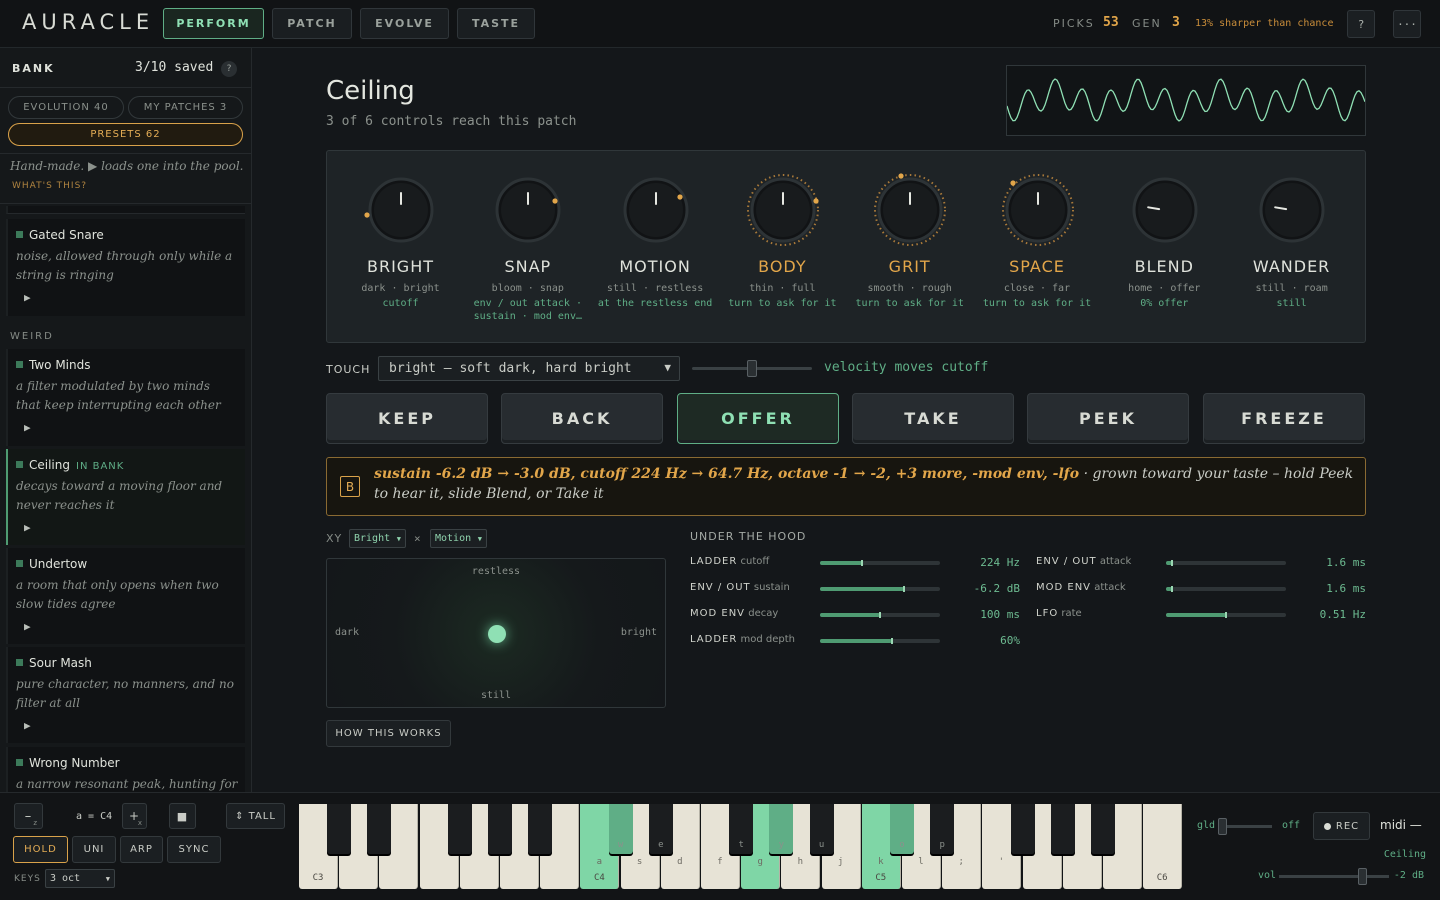 The height and width of the screenshot is (900, 1440). I want to click on knob-range: thin · full, so click(782, 288).